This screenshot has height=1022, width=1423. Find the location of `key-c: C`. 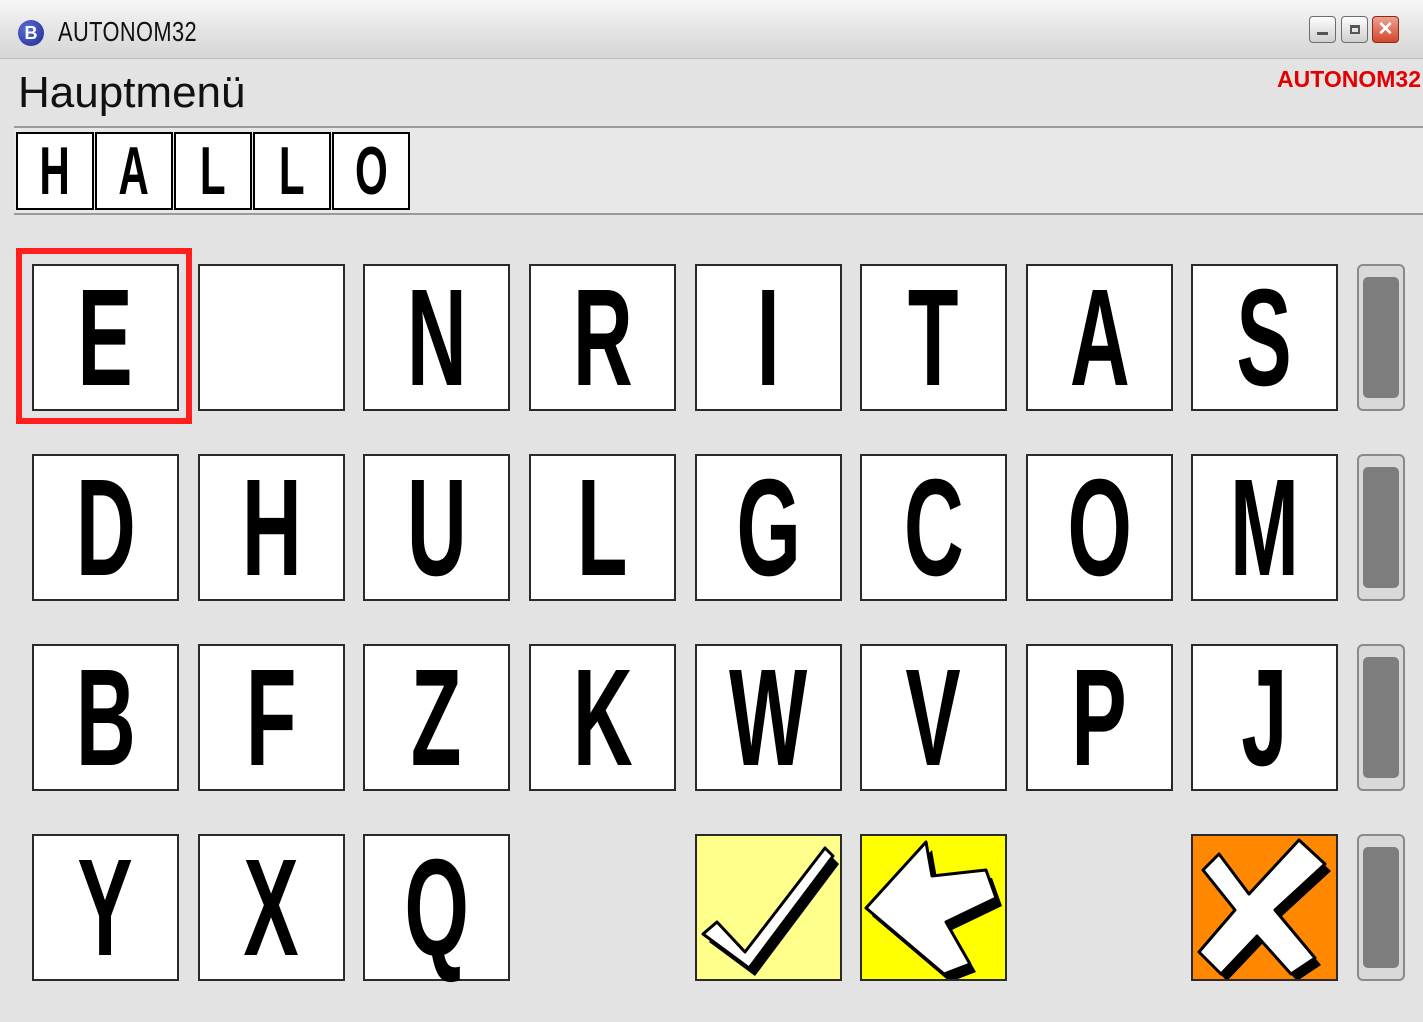

key-c: C is located at coordinates (933, 527).